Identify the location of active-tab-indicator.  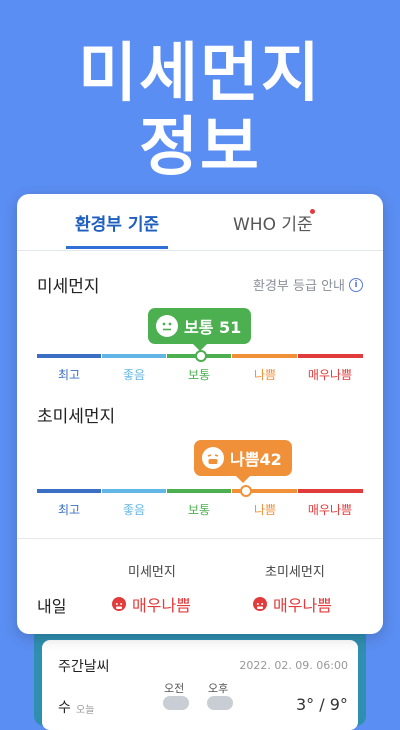
(117, 247).